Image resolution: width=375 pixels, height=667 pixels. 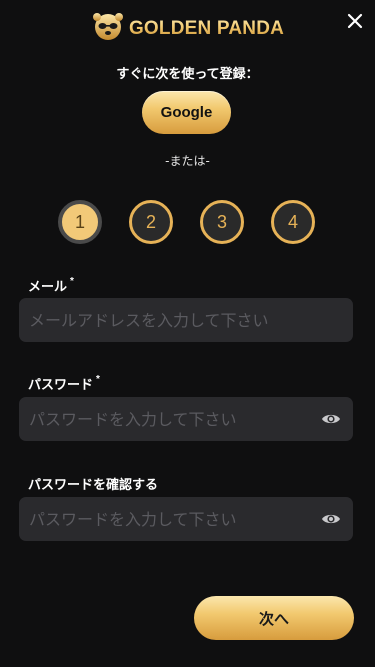 I want to click on email-label: メール *, so click(x=51, y=285).